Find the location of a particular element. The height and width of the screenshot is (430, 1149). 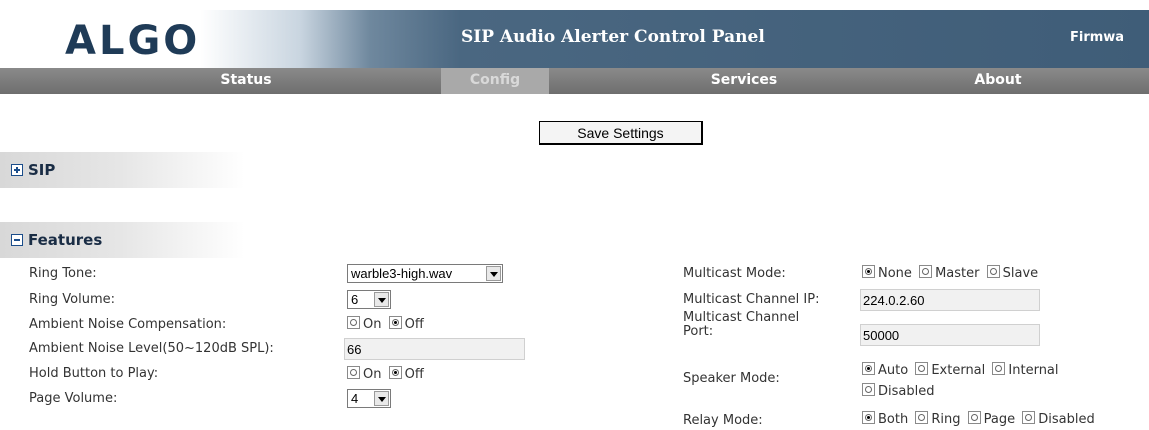

tab-status: Status is located at coordinates (246, 81).